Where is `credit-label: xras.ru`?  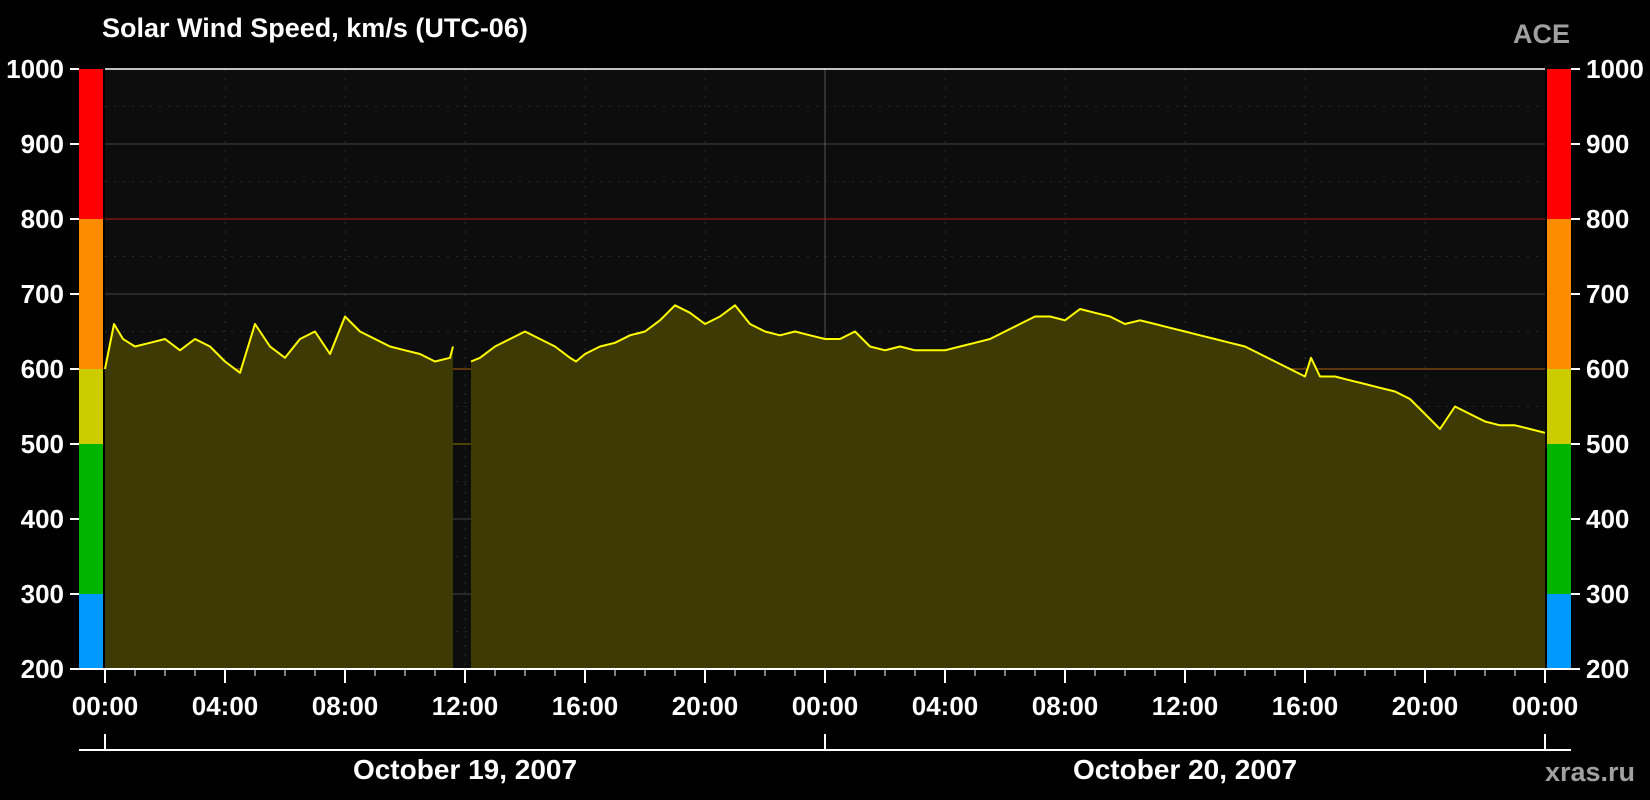 credit-label: xras.ru is located at coordinates (1590, 772).